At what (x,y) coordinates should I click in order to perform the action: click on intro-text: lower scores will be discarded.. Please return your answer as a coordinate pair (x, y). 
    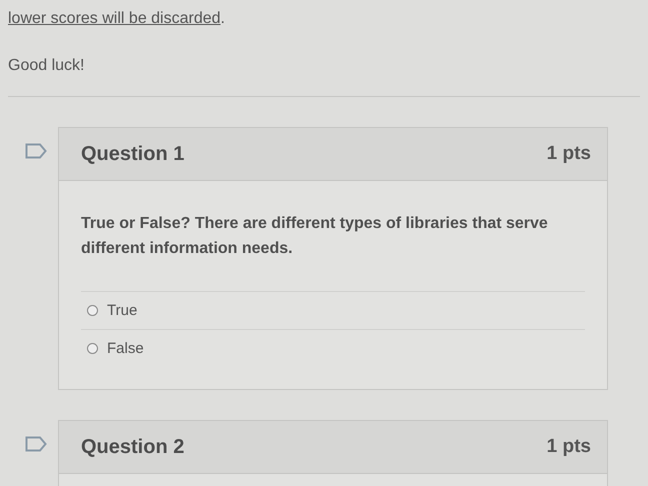
    Looking at the image, I should click on (117, 19).